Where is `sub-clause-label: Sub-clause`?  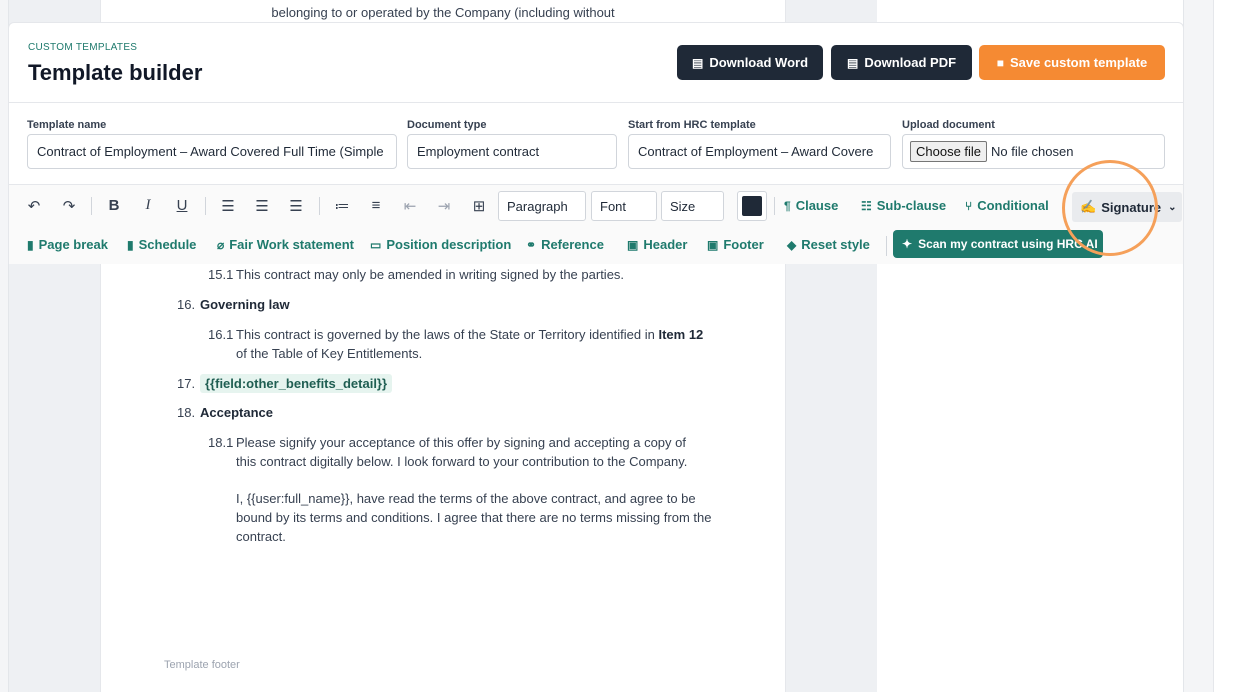
sub-clause-label: Sub-clause is located at coordinates (911, 205).